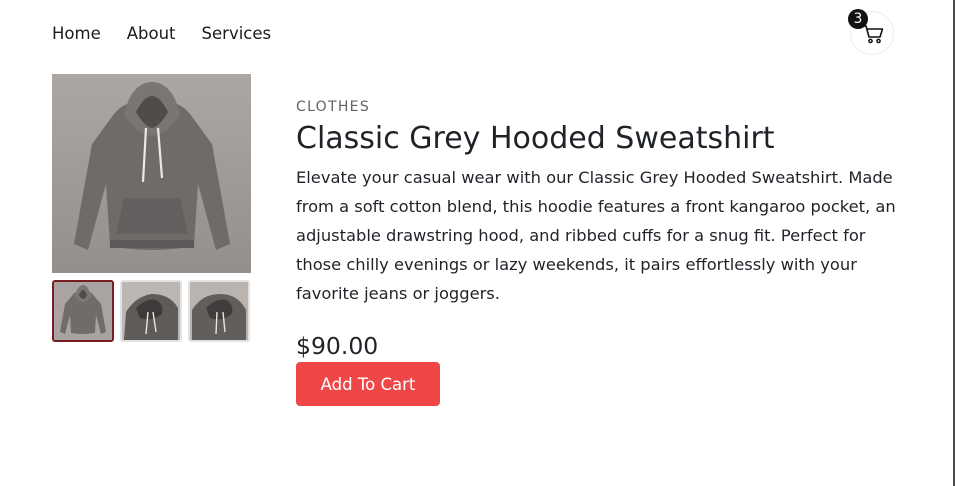 The image size is (955, 486). What do you see at coordinates (337, 346) in the screenshot?
I see `product-price: $90.00` at bounding box center [337, 346].